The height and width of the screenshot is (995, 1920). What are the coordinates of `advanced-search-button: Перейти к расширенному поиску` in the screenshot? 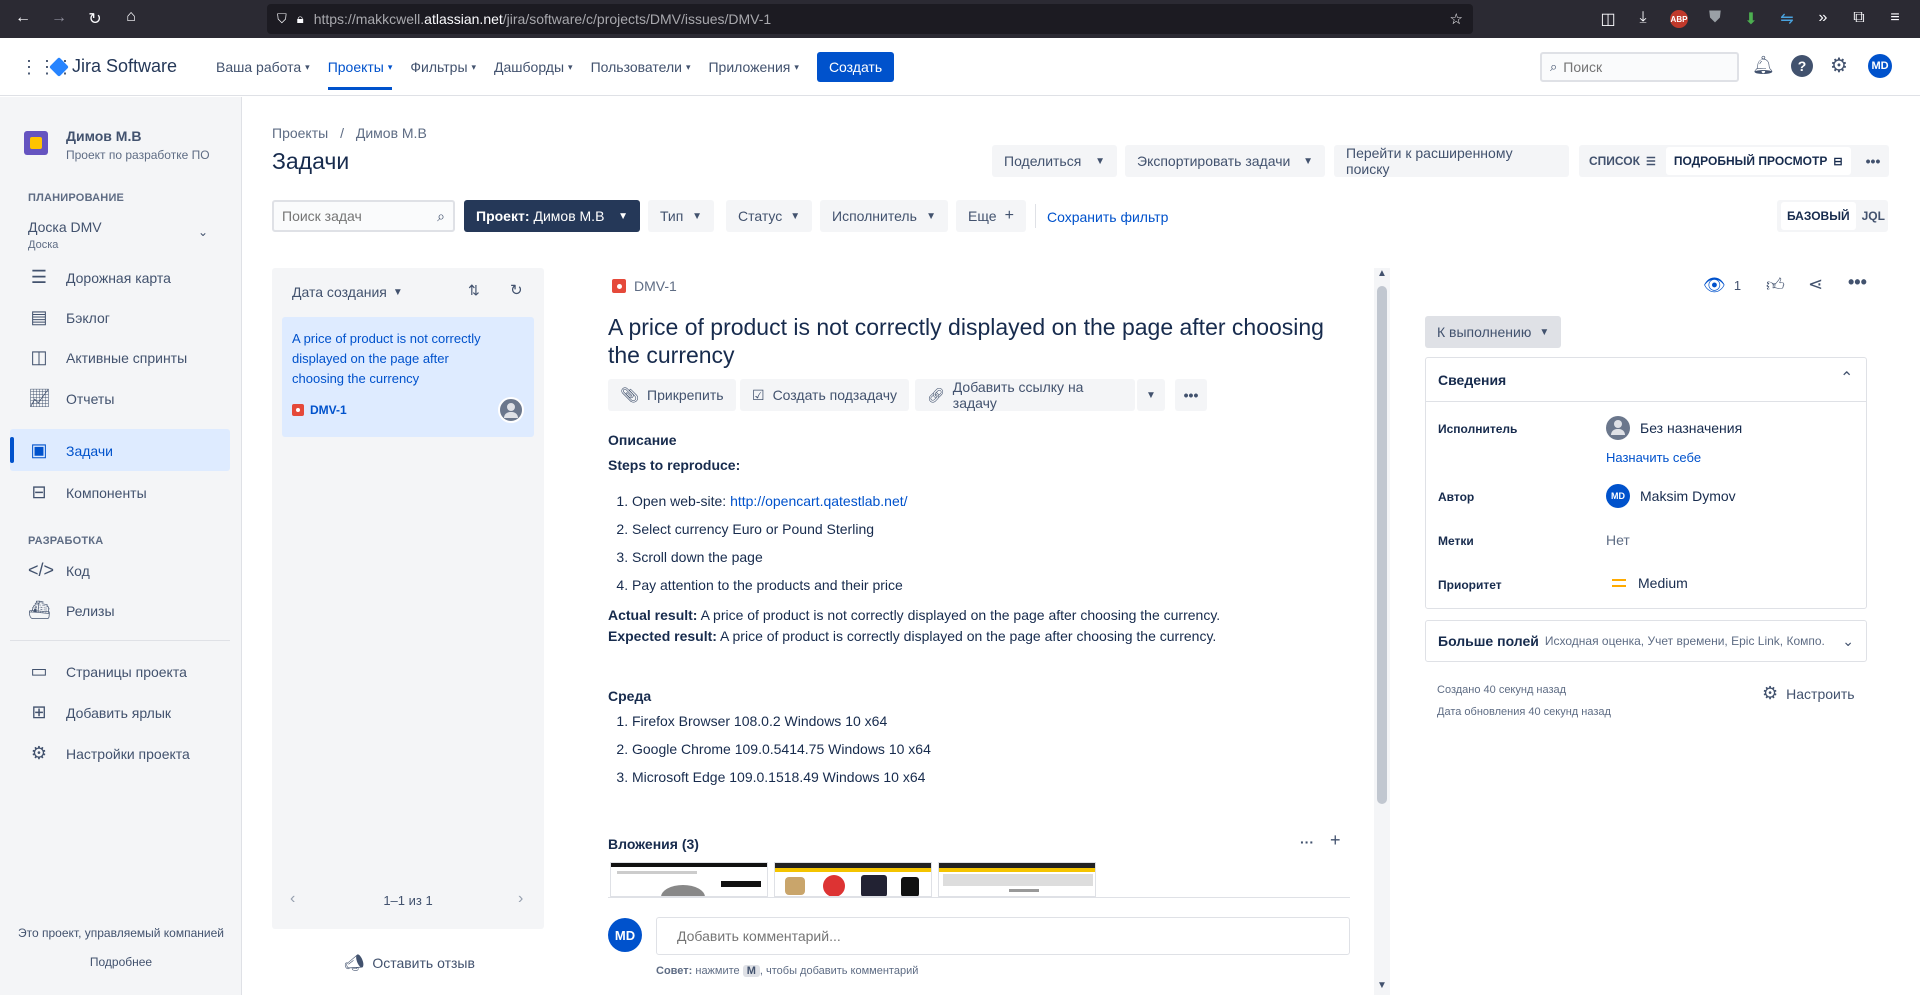 It's located at (1451, 161).